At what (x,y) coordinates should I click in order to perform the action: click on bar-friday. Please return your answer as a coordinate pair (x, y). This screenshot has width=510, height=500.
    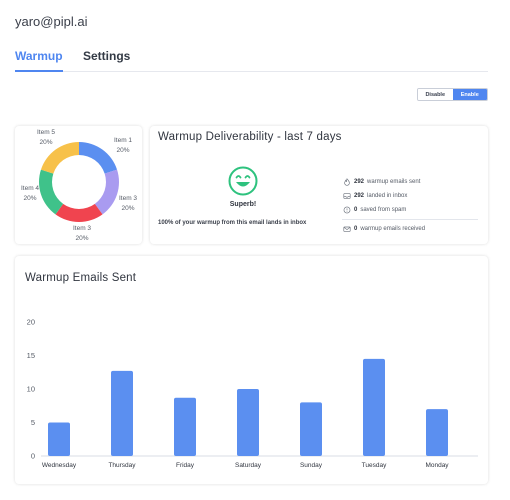
    Looking at the image, I should click on (185, 426).